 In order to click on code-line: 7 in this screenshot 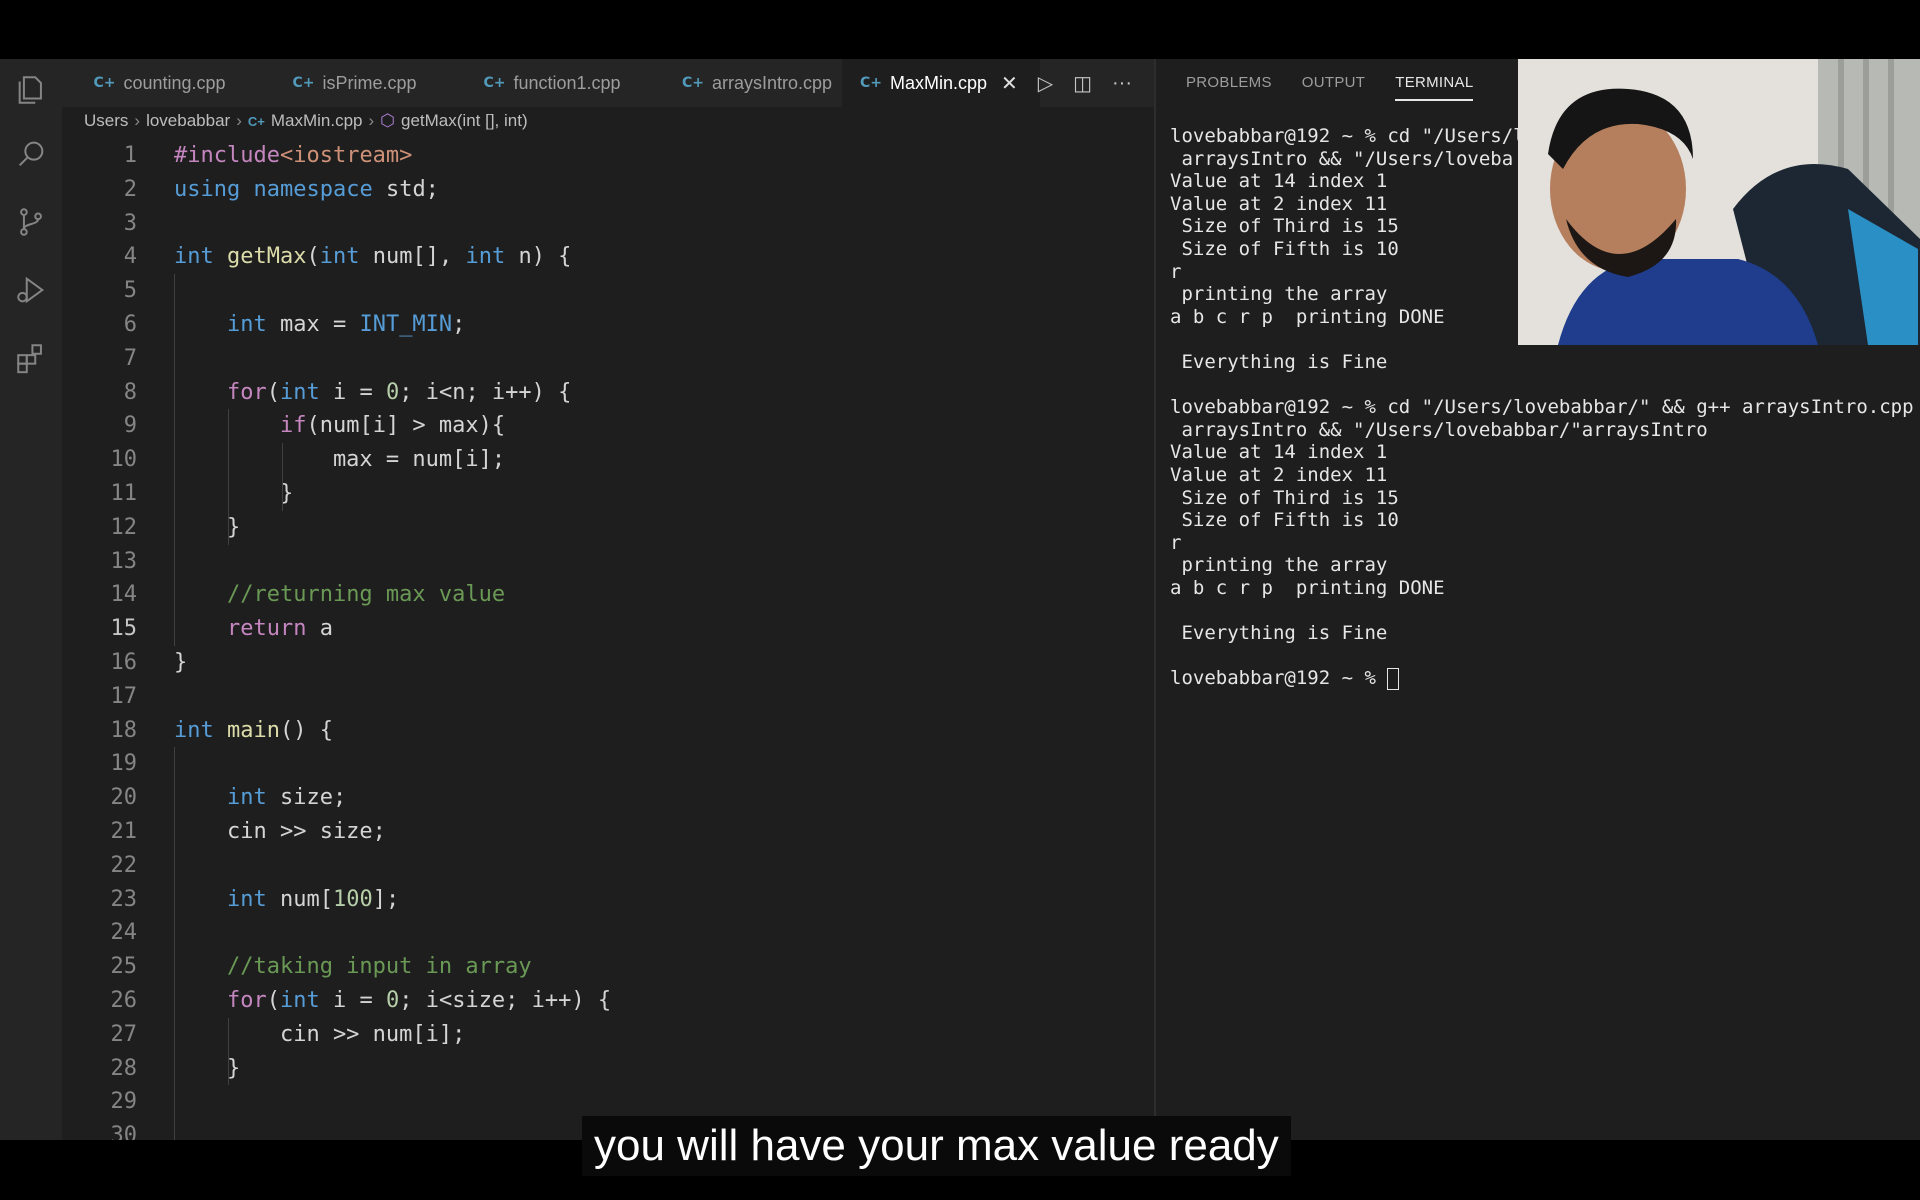, I will do `click(608, 359)`.